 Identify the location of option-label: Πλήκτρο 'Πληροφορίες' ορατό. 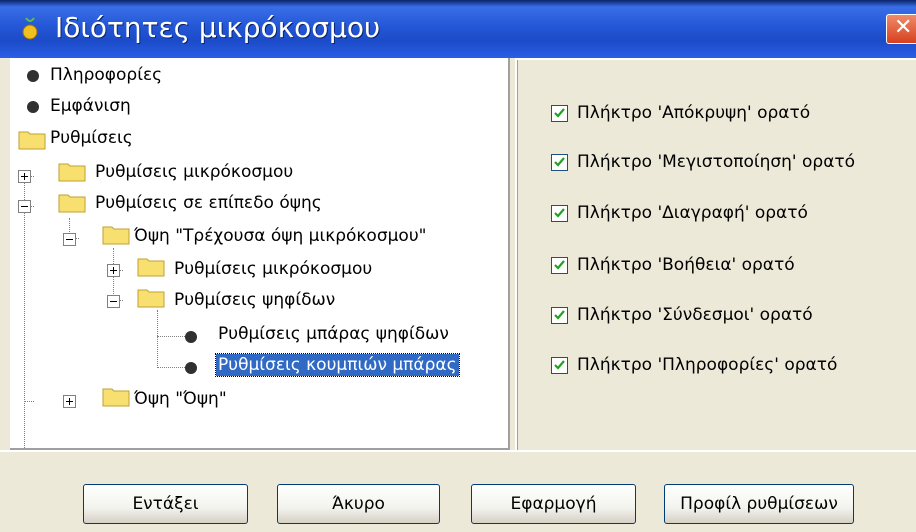
(707, 365).